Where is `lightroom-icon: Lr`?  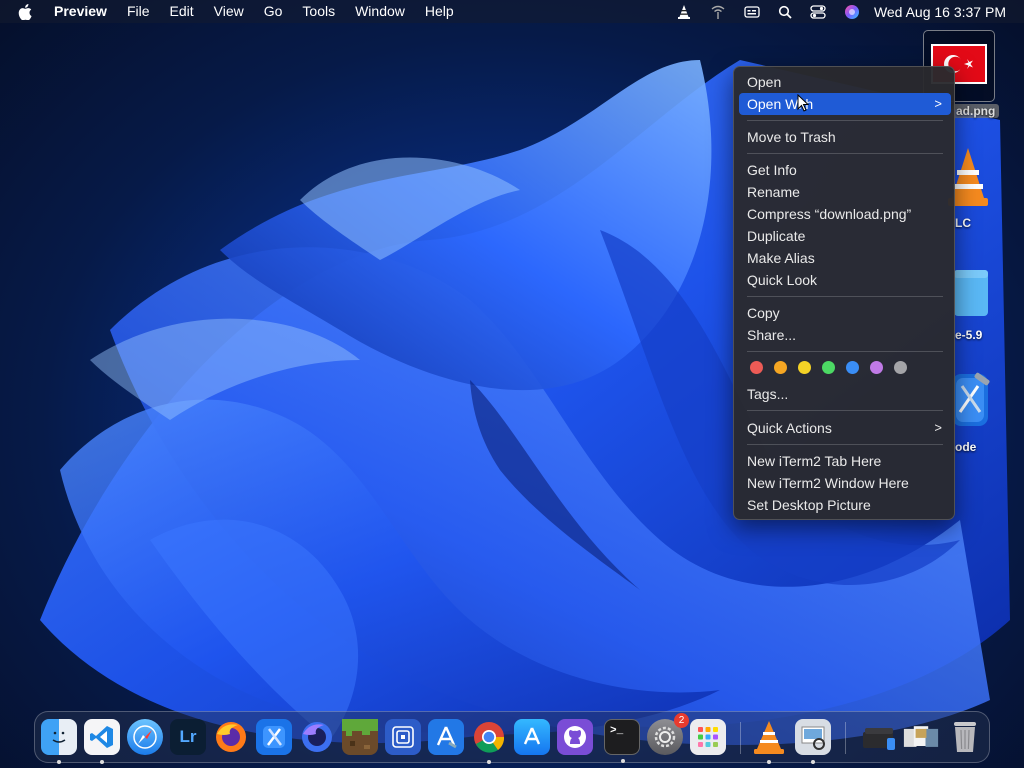
lightroom-icon: Lr is located at coordinates (188, 737).